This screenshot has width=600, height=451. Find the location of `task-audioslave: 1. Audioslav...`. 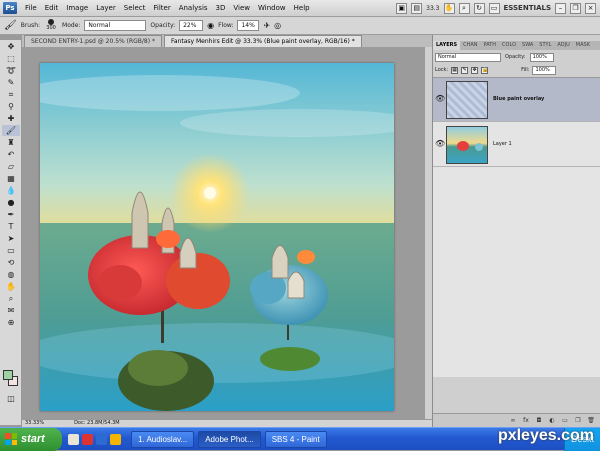

task-audioslave: 1. Audioslav... is located at coordinates (163, 439).